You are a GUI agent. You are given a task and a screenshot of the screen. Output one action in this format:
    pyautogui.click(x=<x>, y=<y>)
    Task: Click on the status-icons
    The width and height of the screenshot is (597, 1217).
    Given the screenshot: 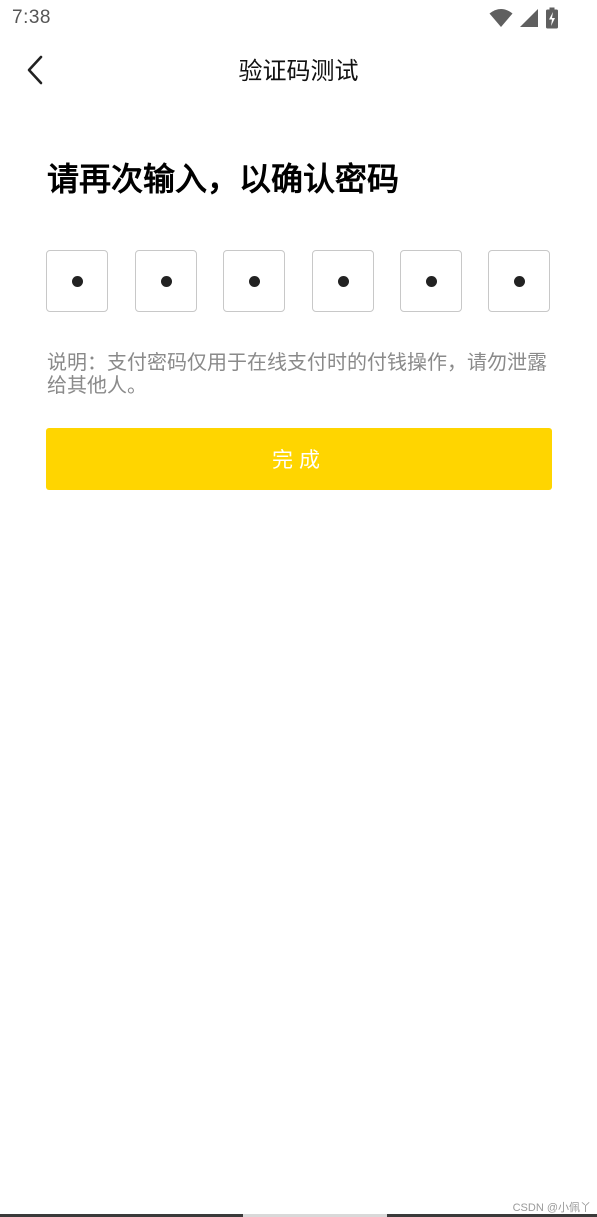 What is the action you would take?
    pyautogui.click(x=524, y=18)
    